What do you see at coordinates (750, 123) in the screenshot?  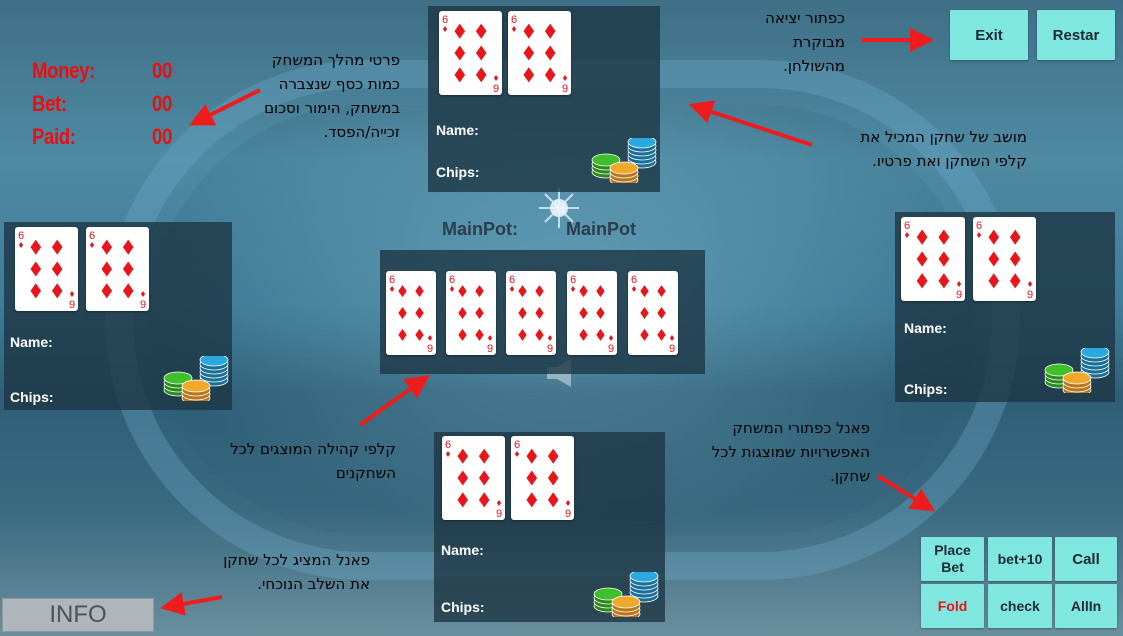 I see `arrow-to-seat` at bounding box center [750, 123].